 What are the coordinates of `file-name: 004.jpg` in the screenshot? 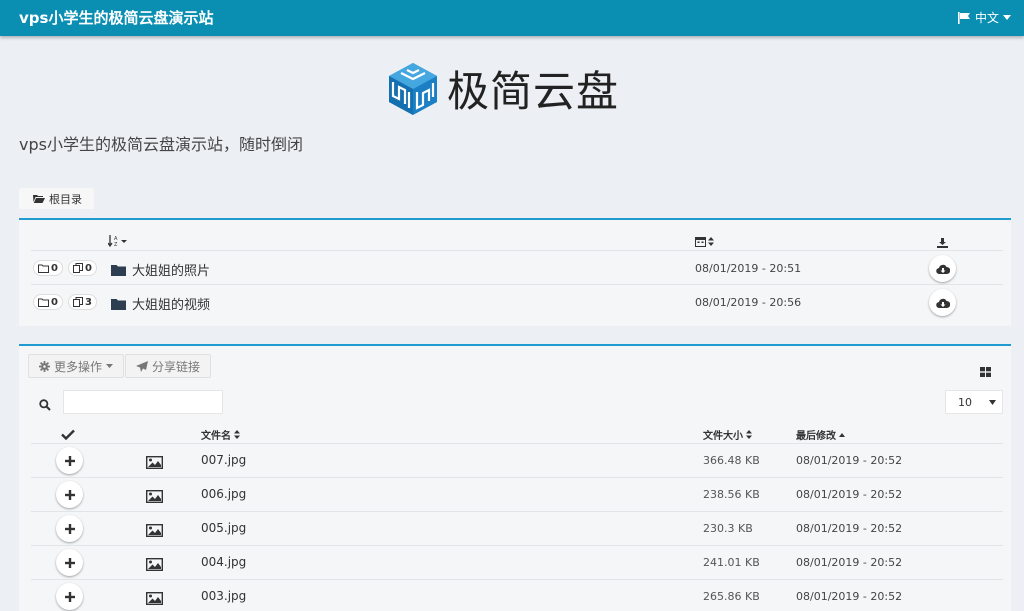 It's located at (223, 562).